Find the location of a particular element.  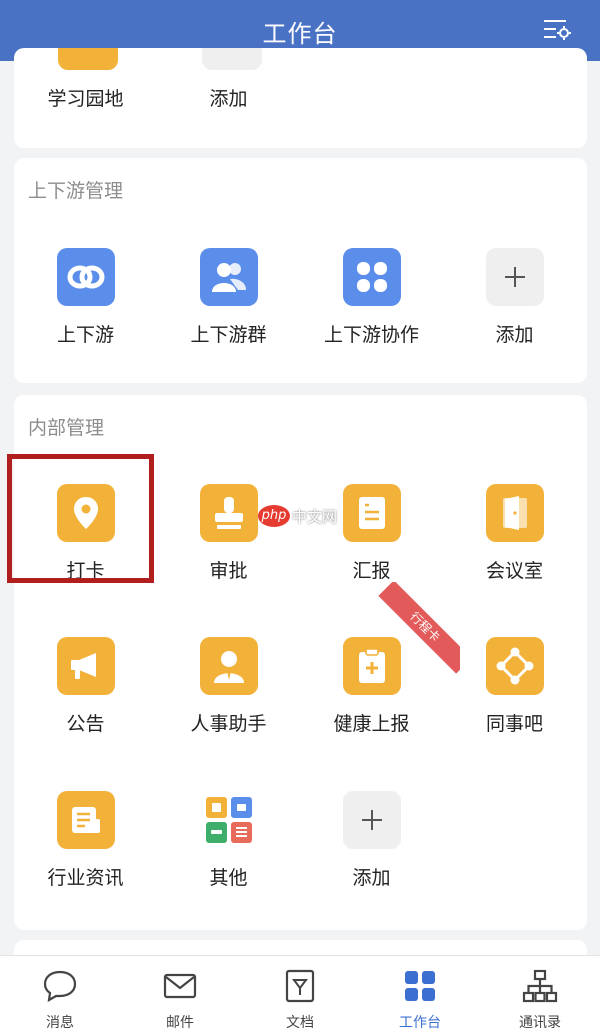

stamp-icon is located at coordinates (228, 513).